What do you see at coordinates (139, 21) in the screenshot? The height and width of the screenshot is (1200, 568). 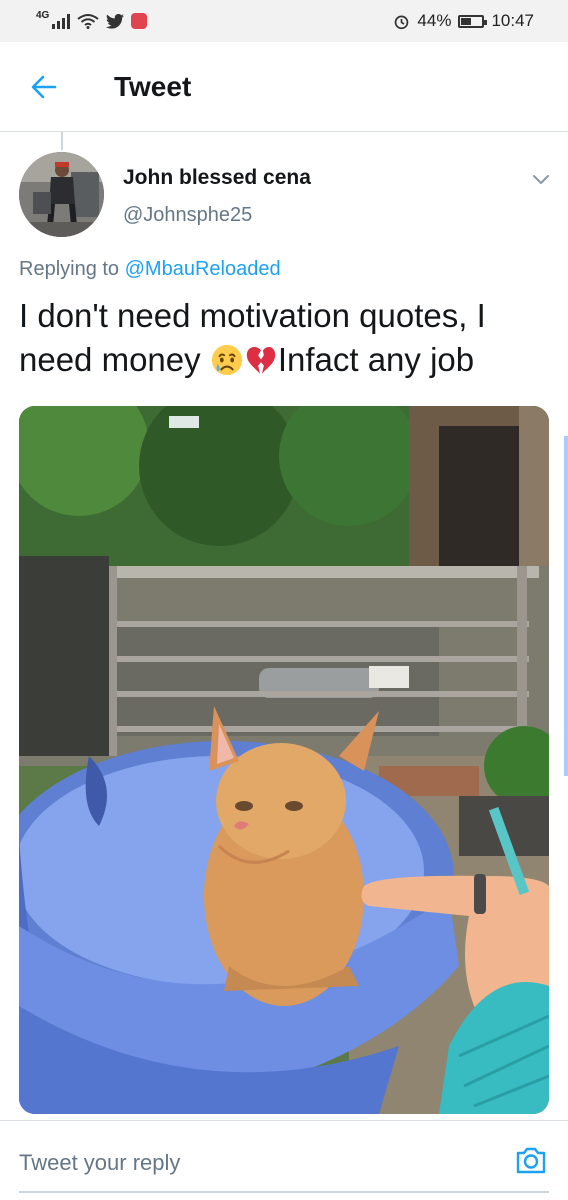 I see `app-notification-icon` at bounding box center [139, 21].